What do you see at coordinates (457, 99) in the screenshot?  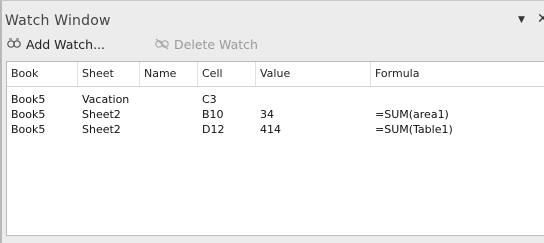 I see `formula-cell` at bounding box center [457, 99].